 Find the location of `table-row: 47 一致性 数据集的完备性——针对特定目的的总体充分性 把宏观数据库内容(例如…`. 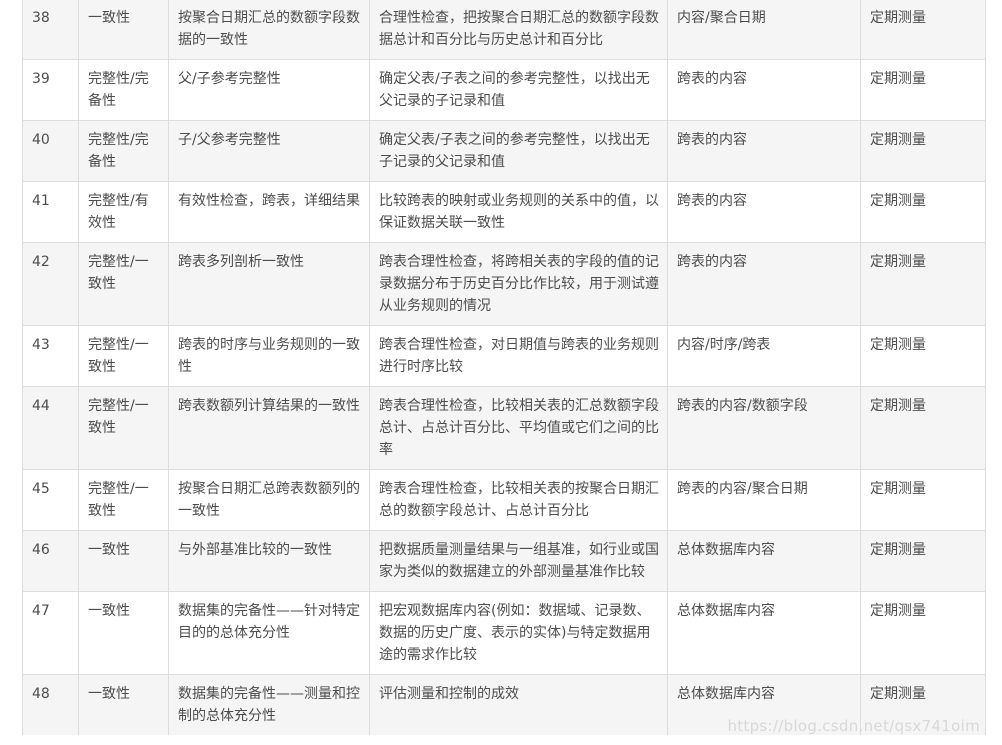

table-row: 47 一致性 数据集的完备性——针对特定目的的总体充分性 把宏观数据库内容(例如… is located at coordinates (504, 633).